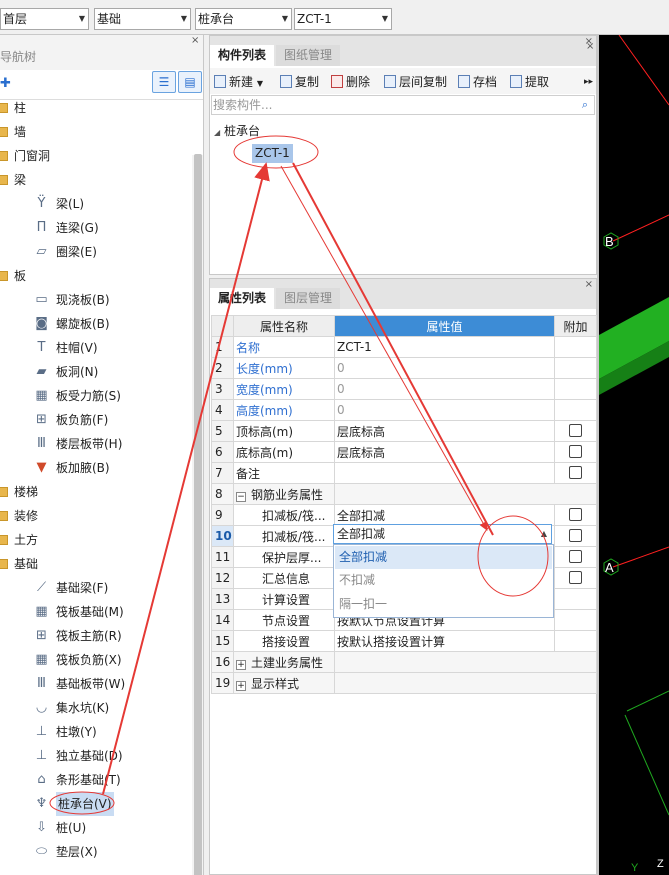  Describe the element at coordinates (96, 420) in the screenshot. I see `nav-item: ⊞ 板负筋(F)` at that location.